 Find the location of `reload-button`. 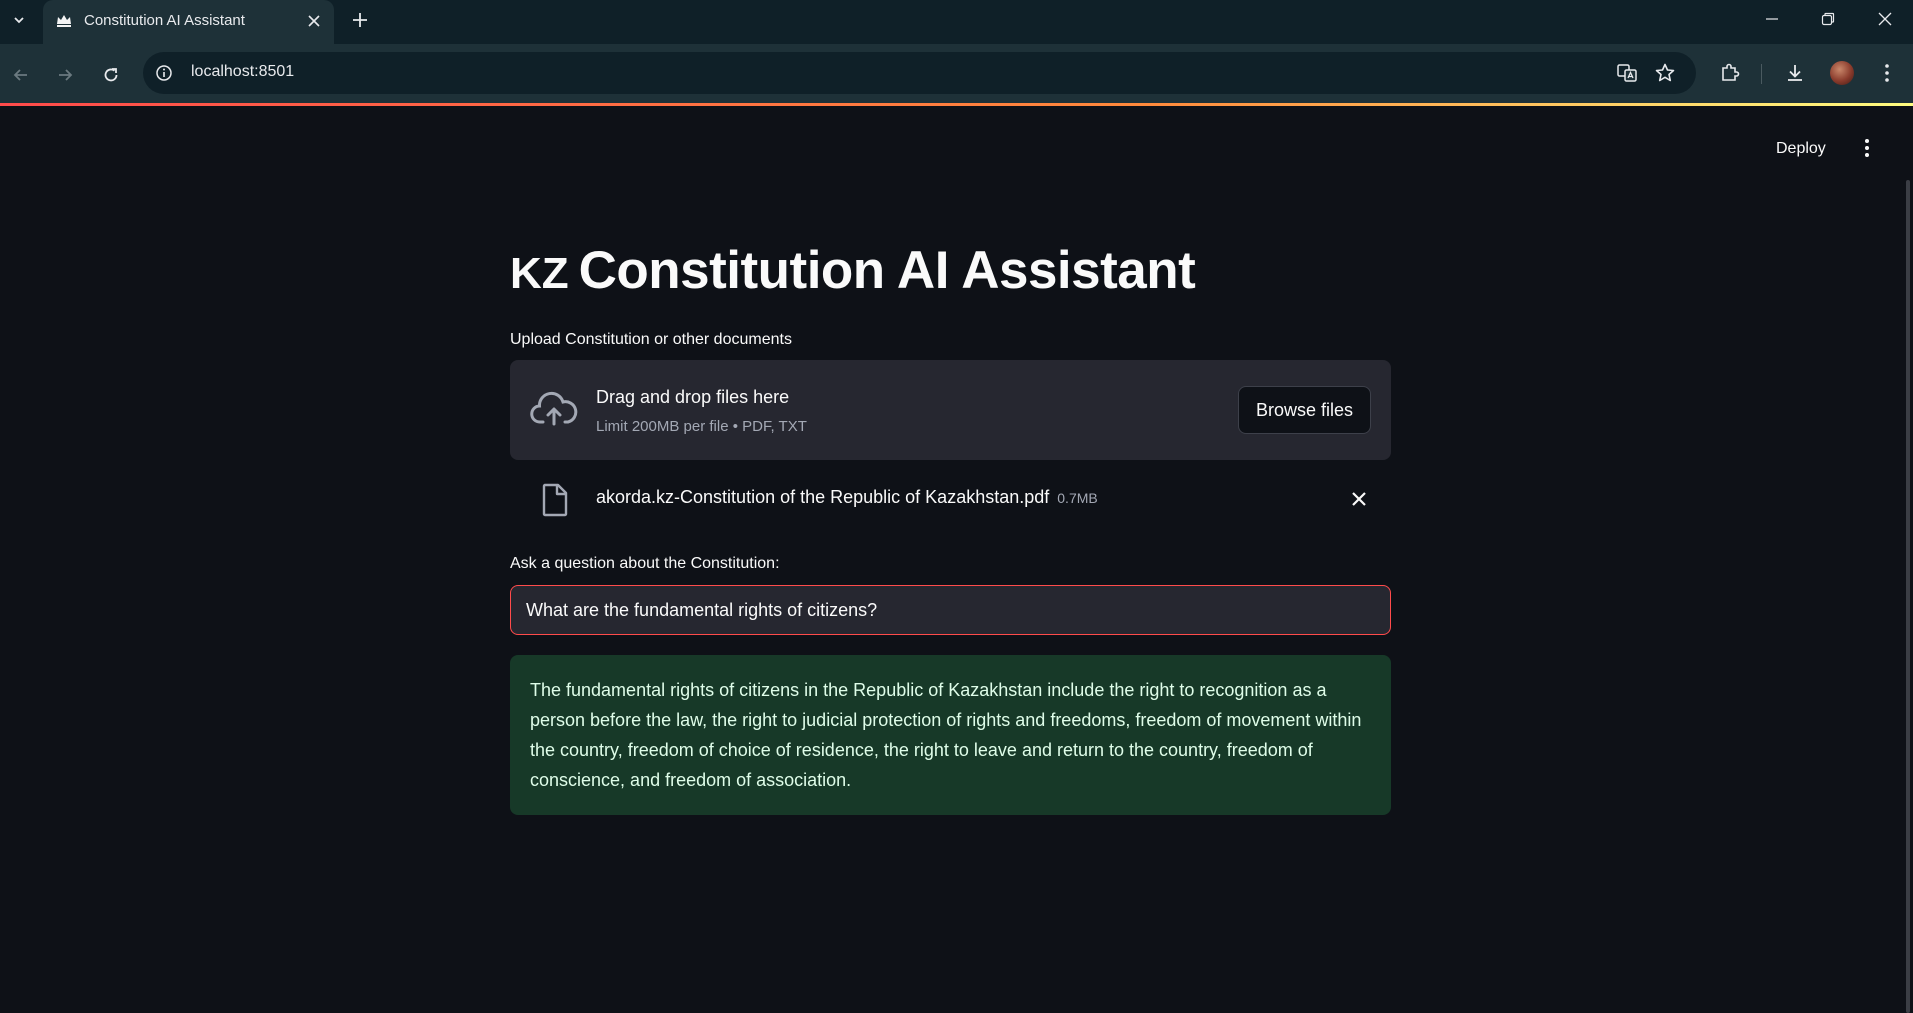

reload-button is located at coordinates (111, 75).